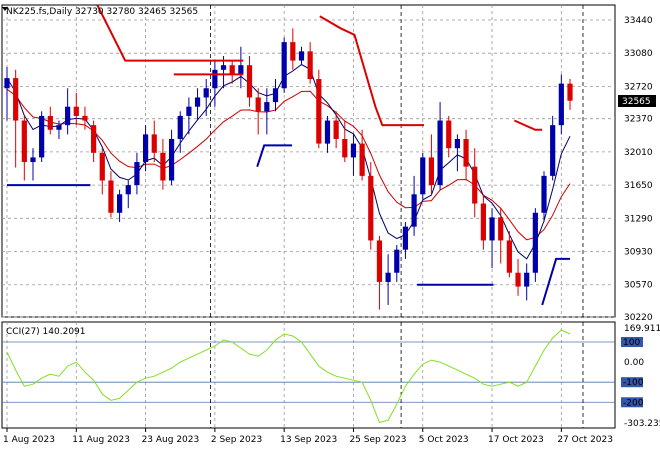 The height and width of the screenshot is (450, 660). Describe the element at coordinates (638, 318) in the screenshot. I see `price-tick-label: 30220` at that location.